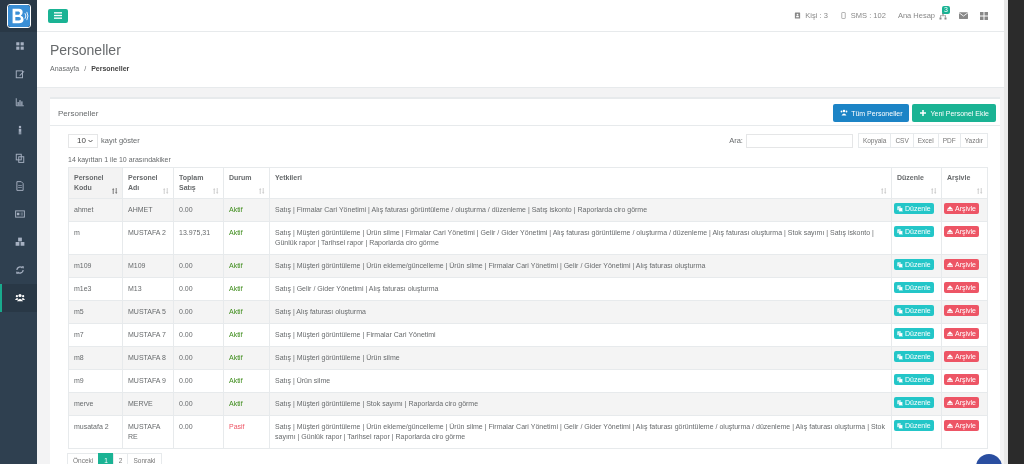  What do you see at coordinates (90, 140) in the screenshot?
I see `chevron-down-icon` at bounding box center [90, 140].